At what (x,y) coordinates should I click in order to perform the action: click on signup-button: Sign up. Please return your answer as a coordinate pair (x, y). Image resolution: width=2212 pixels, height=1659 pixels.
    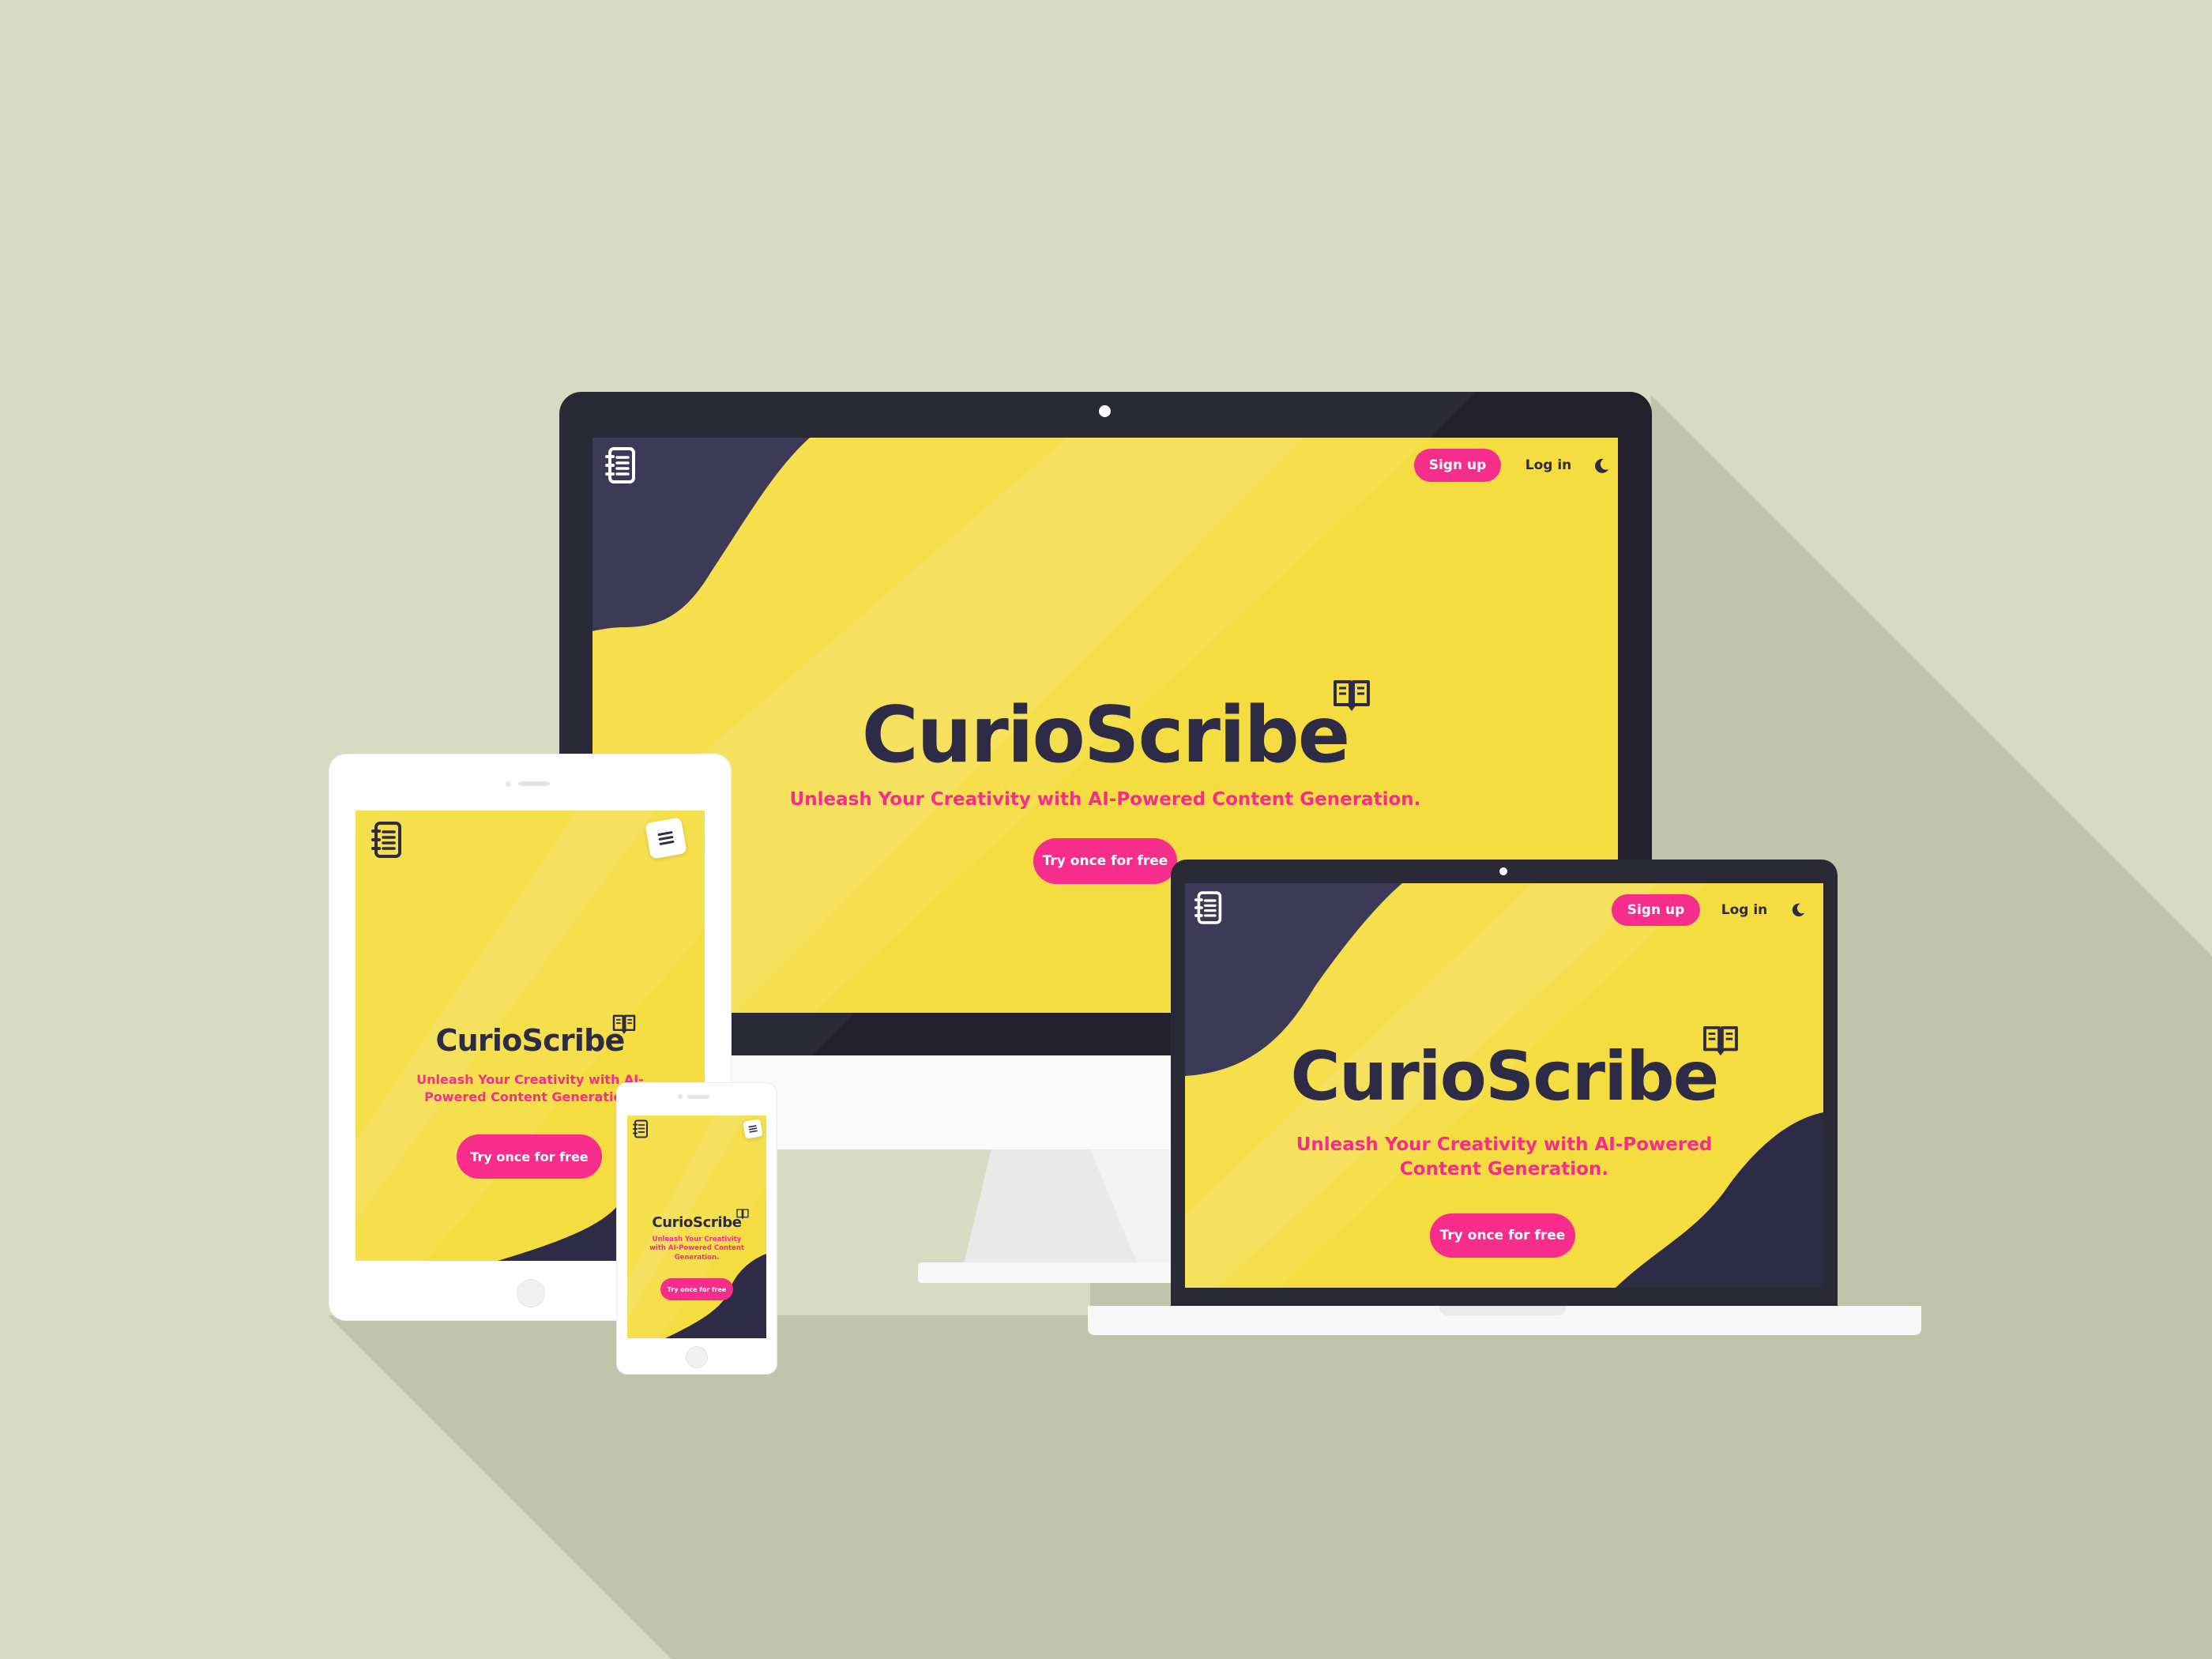
    Looking at the image, I should click on (1656, 910).